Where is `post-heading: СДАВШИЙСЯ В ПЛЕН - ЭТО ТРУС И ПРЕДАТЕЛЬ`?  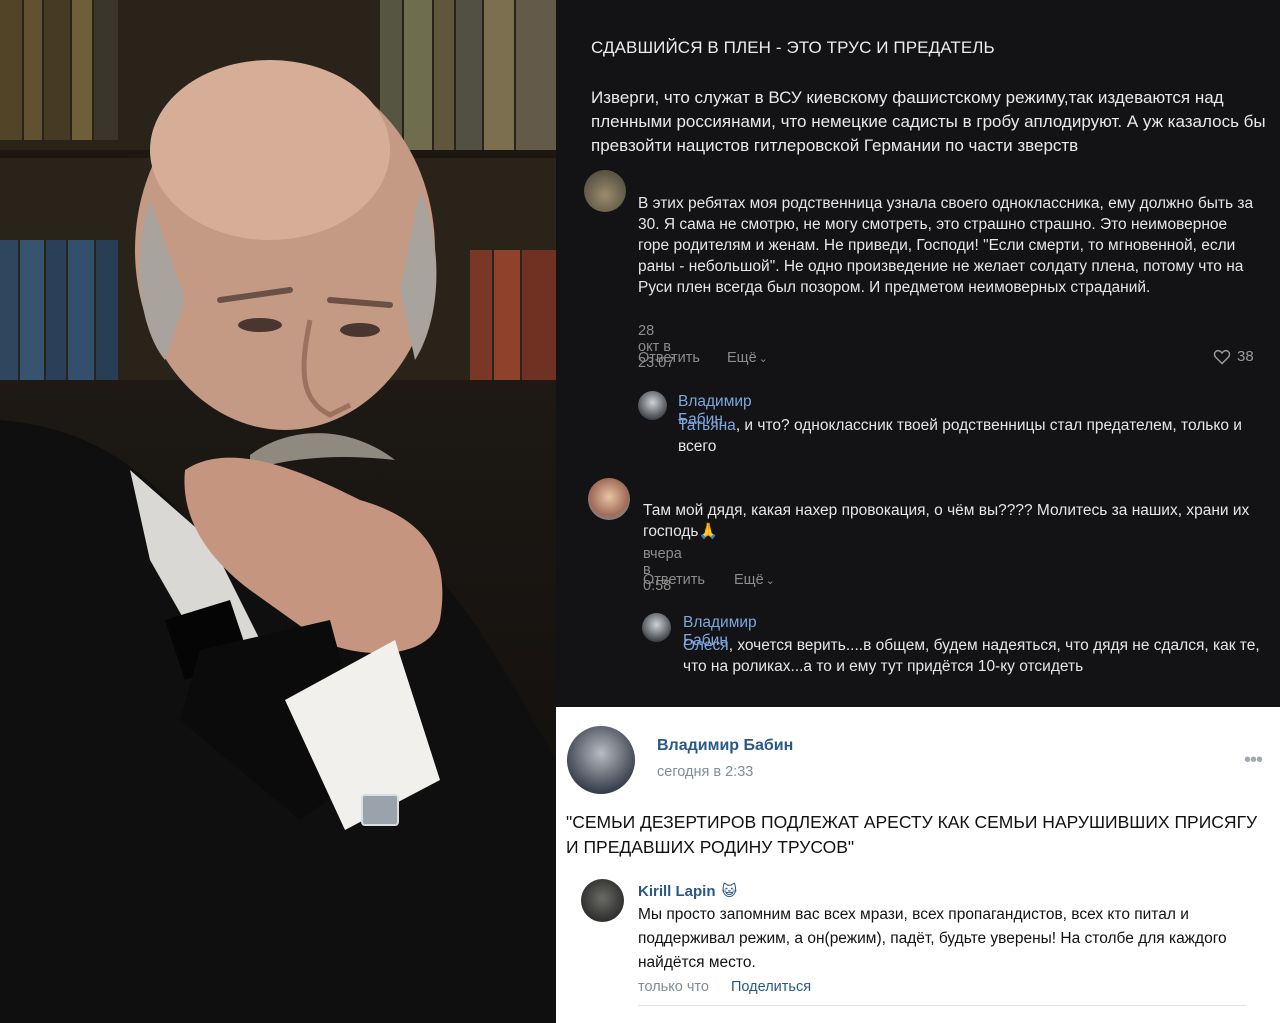 post-heading: СДАВШИЙСЯ В ПЛЕН - ЭТО ТРУС И ПРЕДАТЕЛЬ is located at coordinates (793, 47).